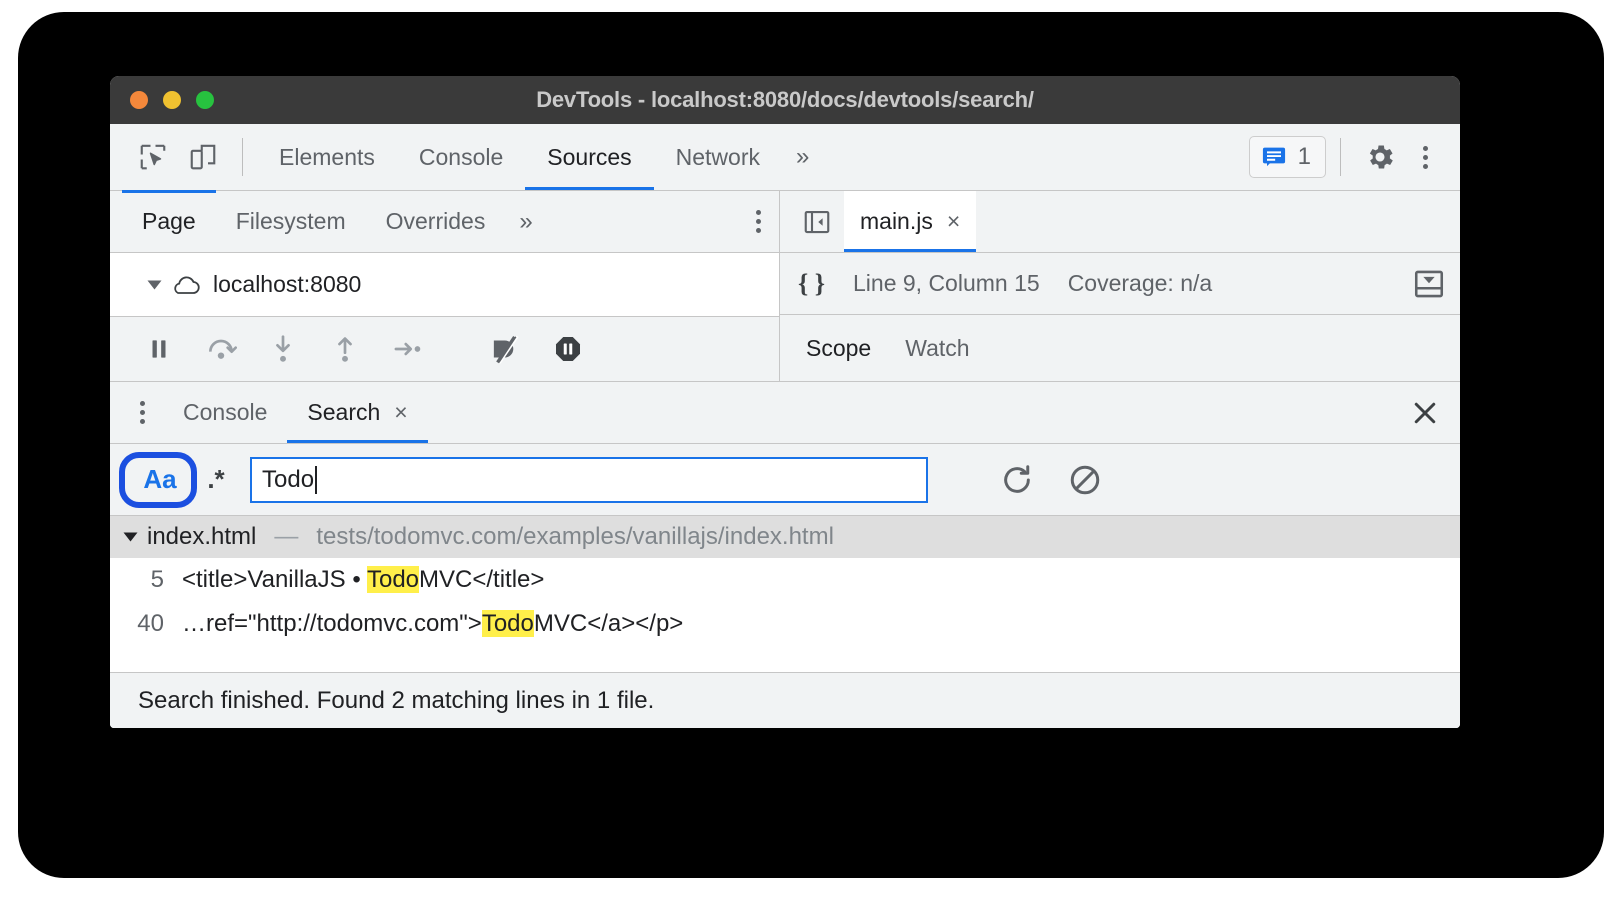 The height and width of the screenshot is (900, 1622). I want to click on editor-status-row: { } Line 9, Column 15 Coverage: n/a, so click(1120, 284).